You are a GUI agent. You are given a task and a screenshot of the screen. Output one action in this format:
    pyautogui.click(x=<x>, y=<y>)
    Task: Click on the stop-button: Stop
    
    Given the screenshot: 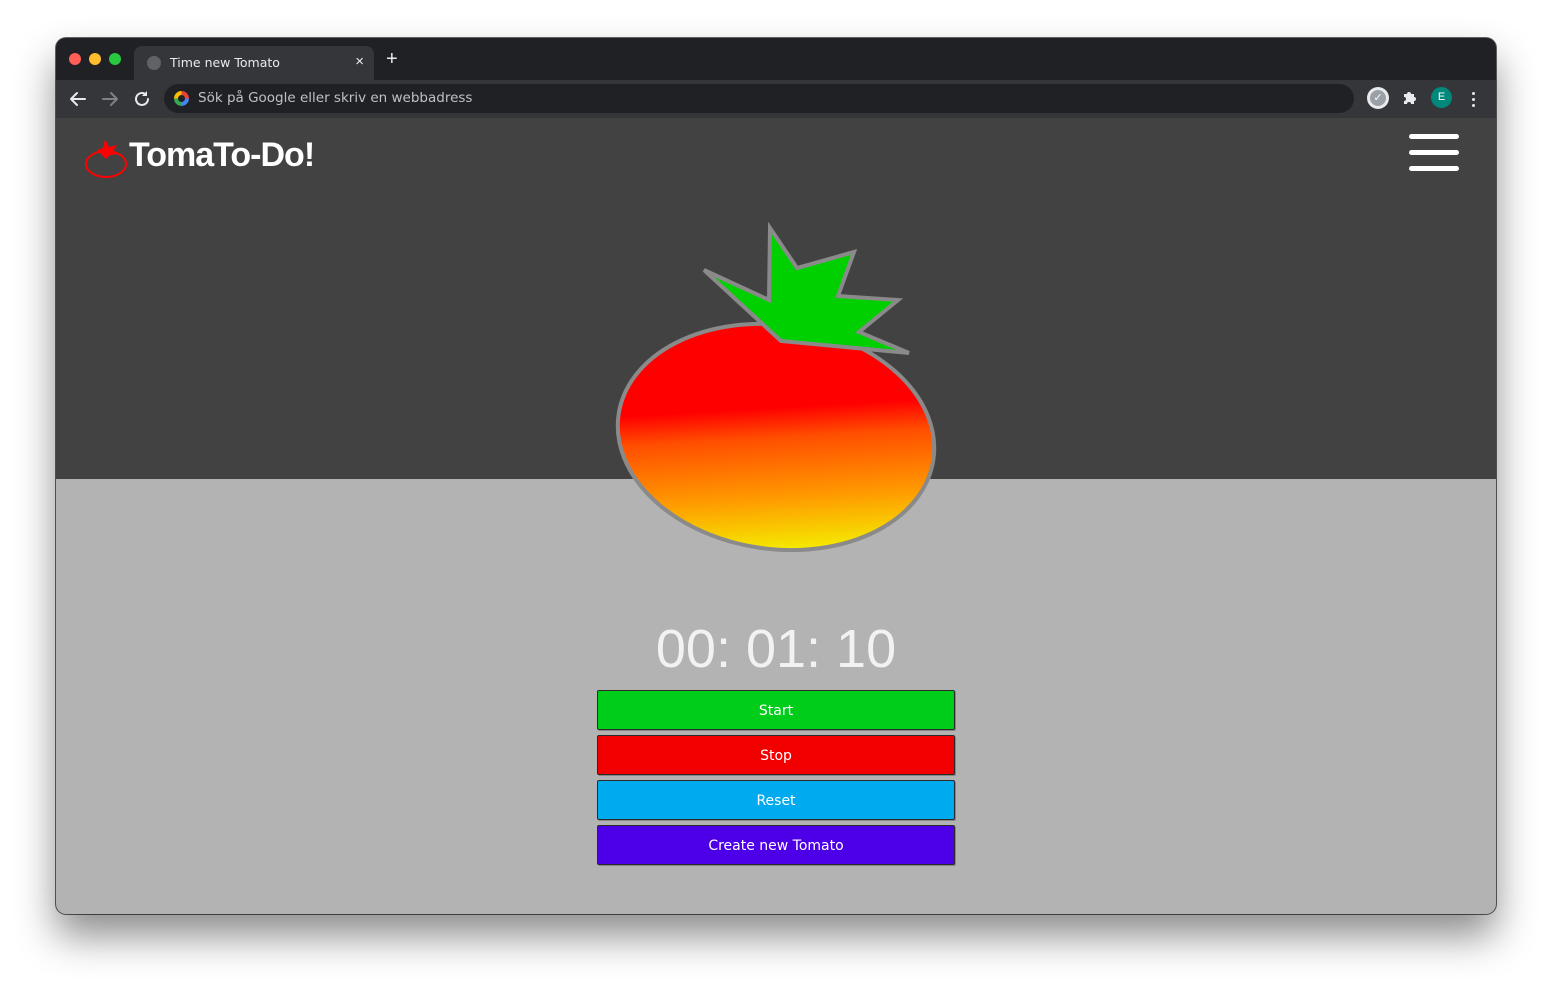 What is the action you would take?
    pyautogui.click(x=776, y=755)
    